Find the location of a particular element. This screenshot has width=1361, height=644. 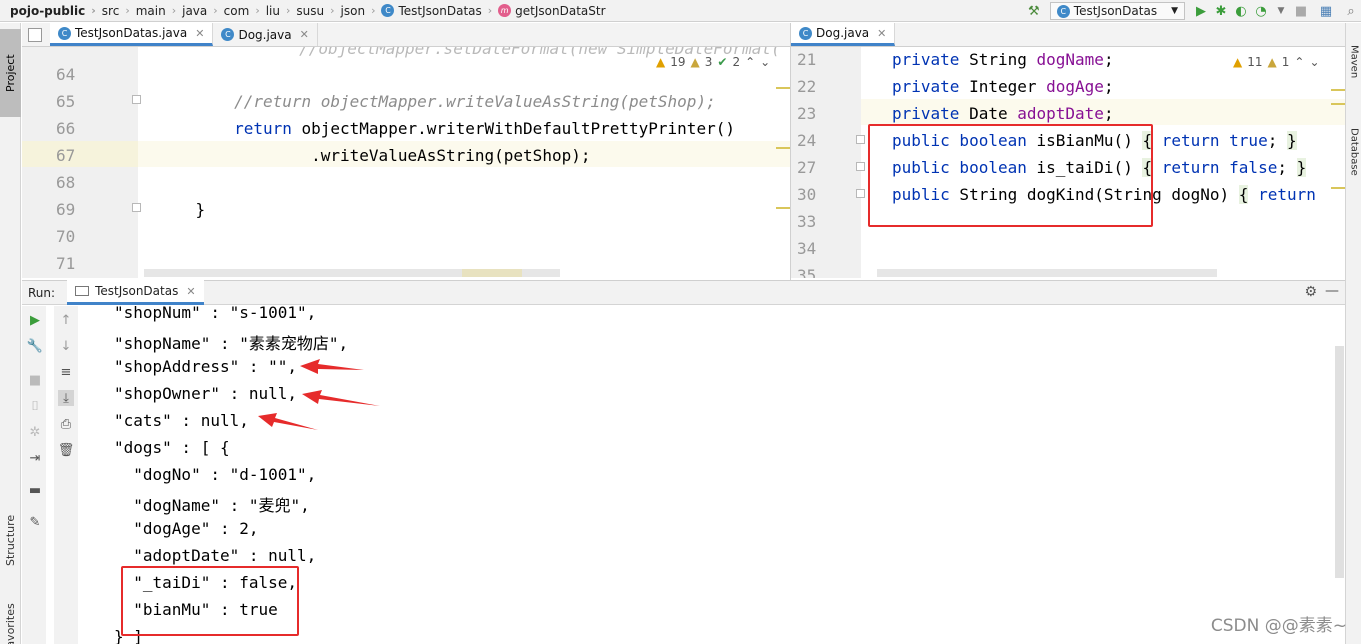

annotation-arrows is located at coordinates (319, 394).